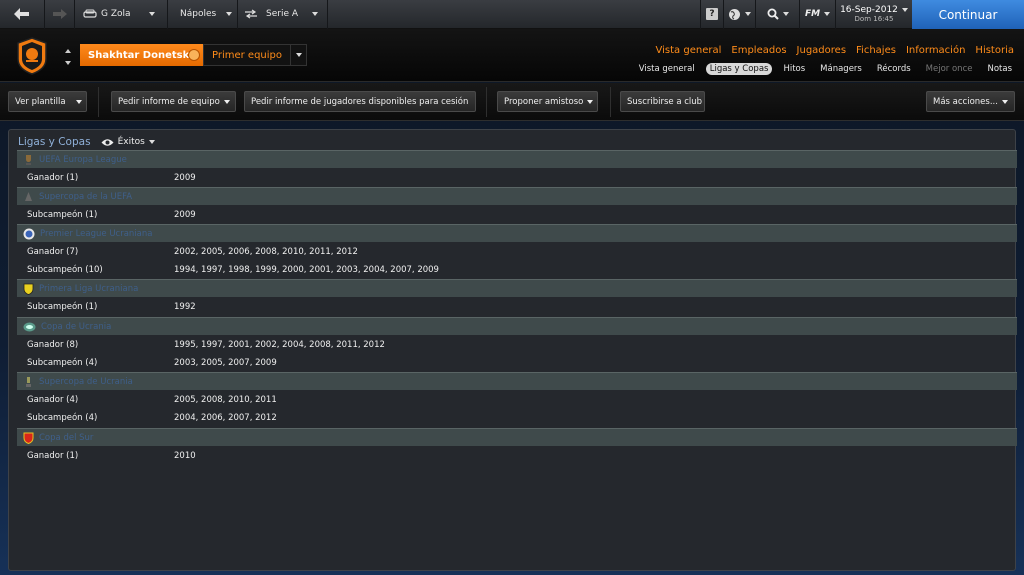  I want to click on club-name-selector: Shakhtar Donetsk, so click(141, 55).